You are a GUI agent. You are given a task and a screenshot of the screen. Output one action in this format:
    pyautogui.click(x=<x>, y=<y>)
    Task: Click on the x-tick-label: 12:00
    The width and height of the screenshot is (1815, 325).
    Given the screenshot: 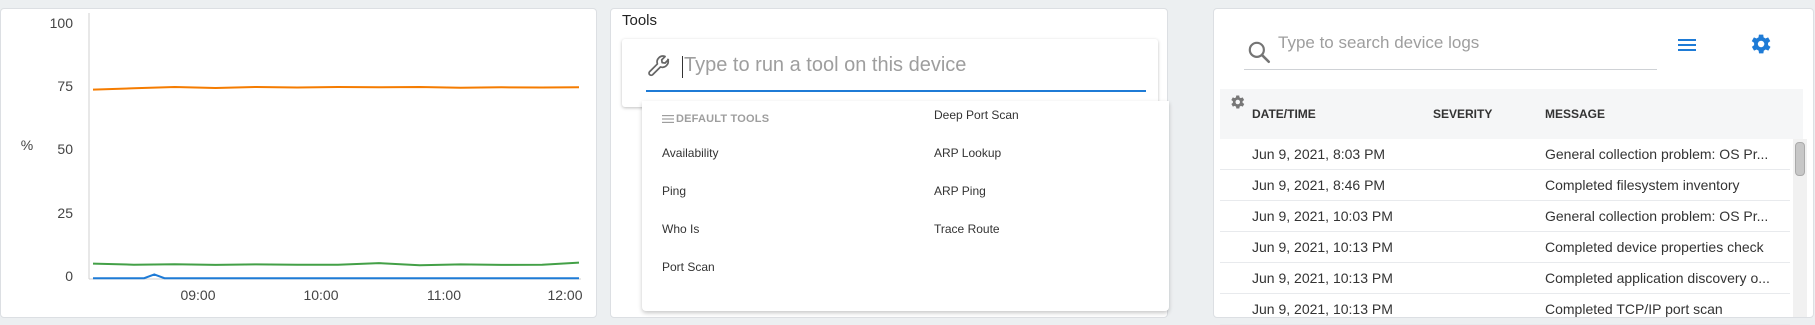 What is the action you would take?
    pyautogui.click(x=564, y=295)
    